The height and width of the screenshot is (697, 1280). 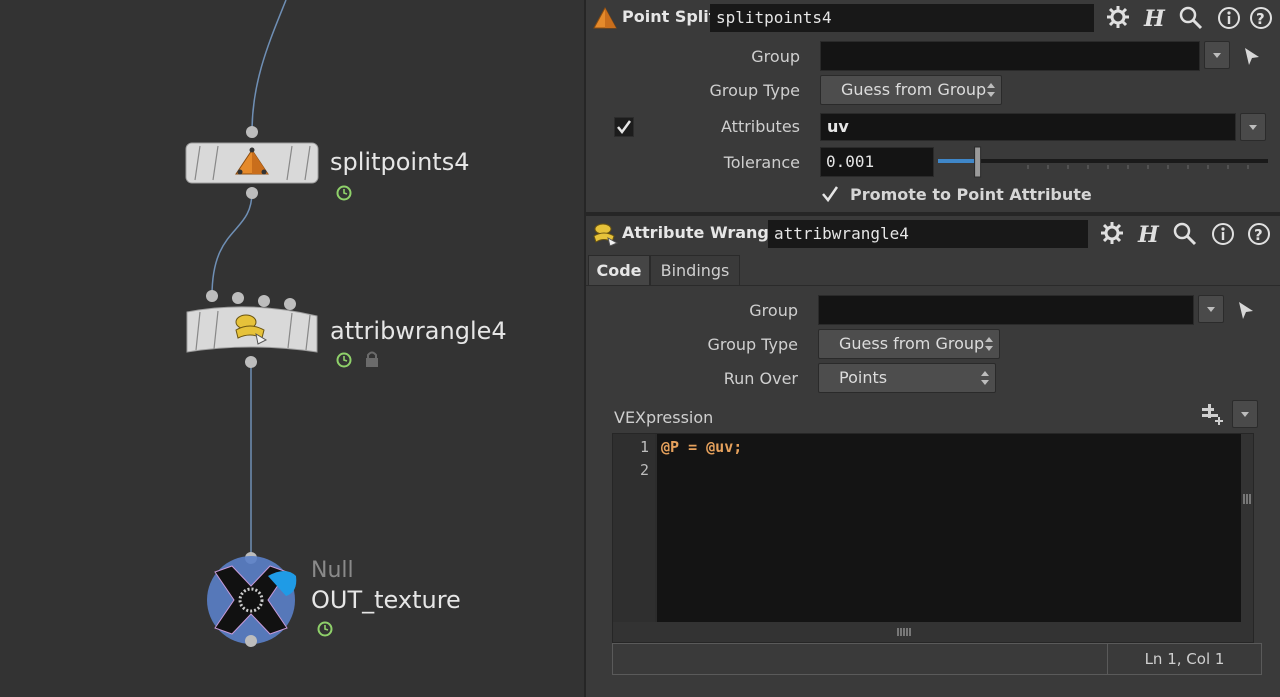 I want to click on wrangle-node-icon, so click(x=605, y=234).